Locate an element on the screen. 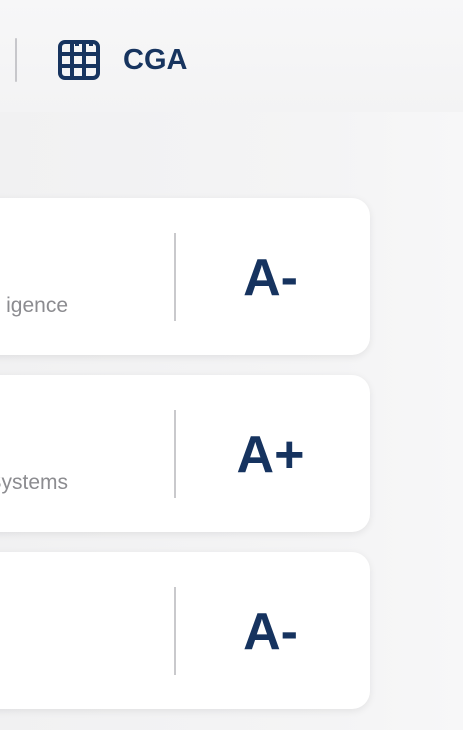 The width and height of the screenshot is (463, 730). cga-label: CGA is located at coordinates (155, 60).